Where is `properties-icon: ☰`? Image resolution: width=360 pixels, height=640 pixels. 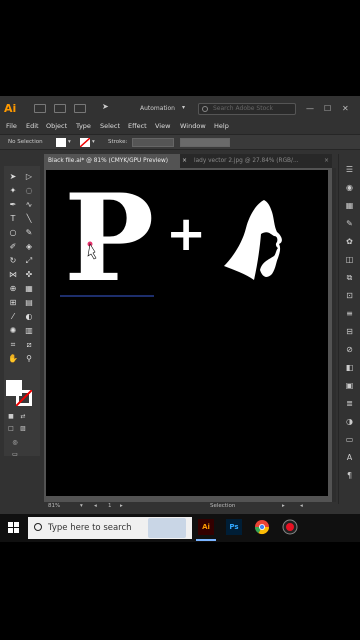 properties-icon: ☰ is located at coordinates (349, 170).